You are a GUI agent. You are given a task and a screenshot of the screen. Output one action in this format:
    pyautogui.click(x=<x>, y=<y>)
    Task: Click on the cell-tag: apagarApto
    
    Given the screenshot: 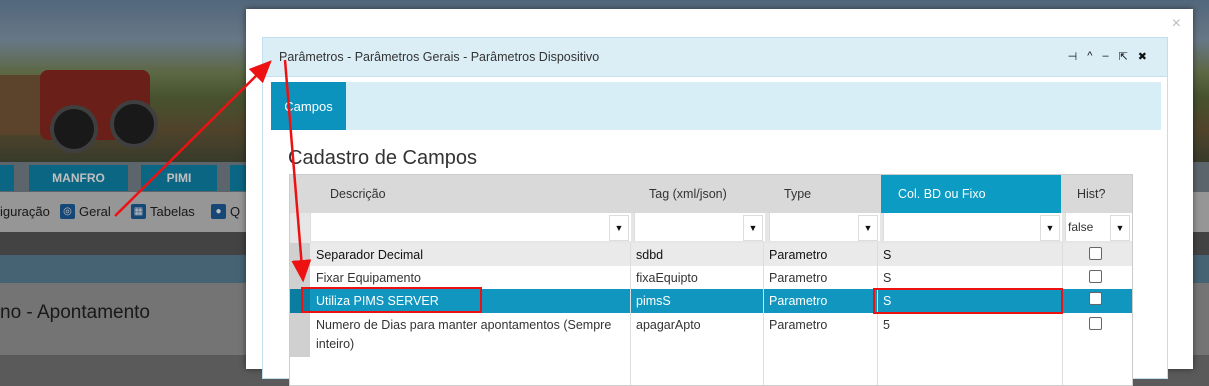 What is the action you would take?
    pyautogui.click(x=668, y=325)
    